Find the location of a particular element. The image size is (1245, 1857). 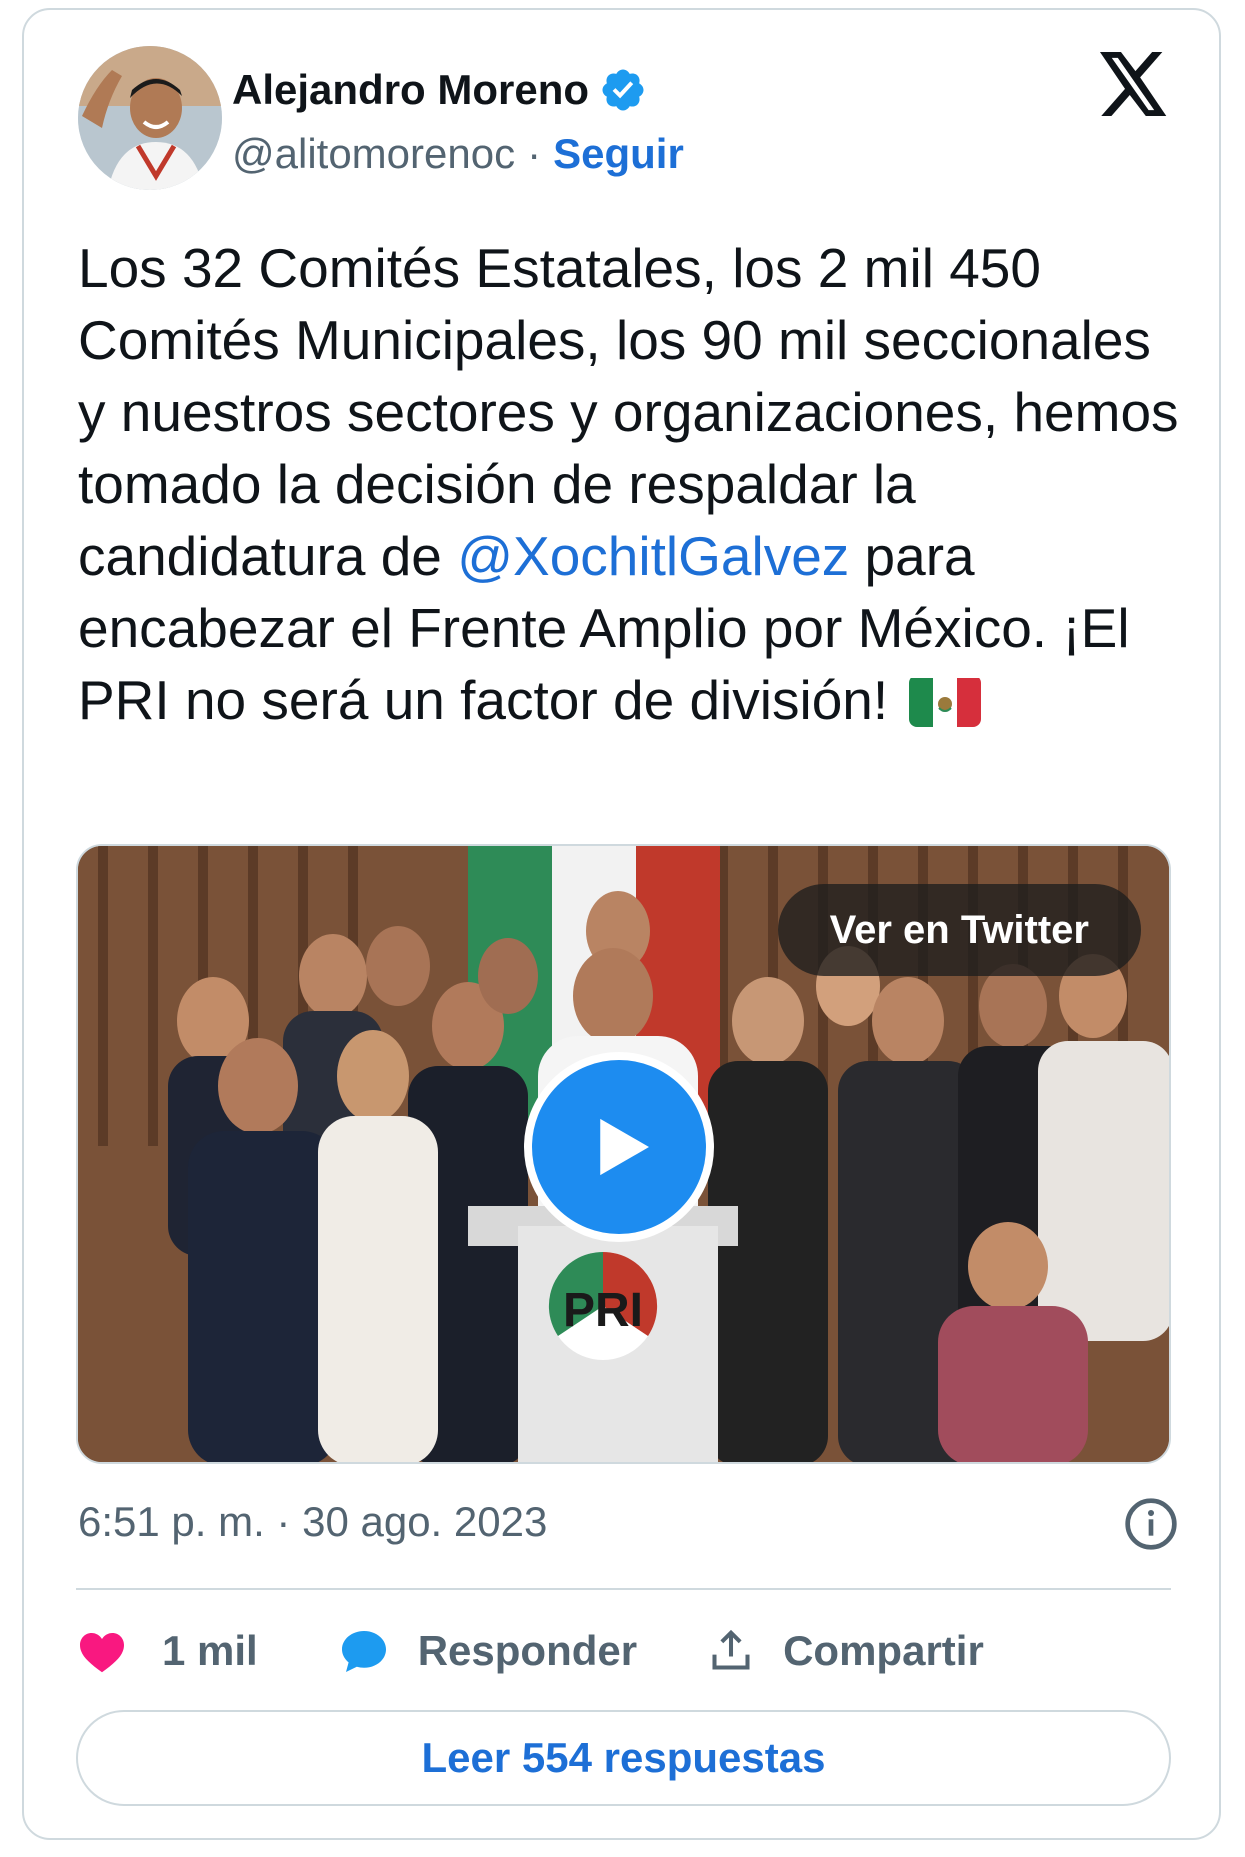

reply-button: Responder is located at coordinates (488, 1651).